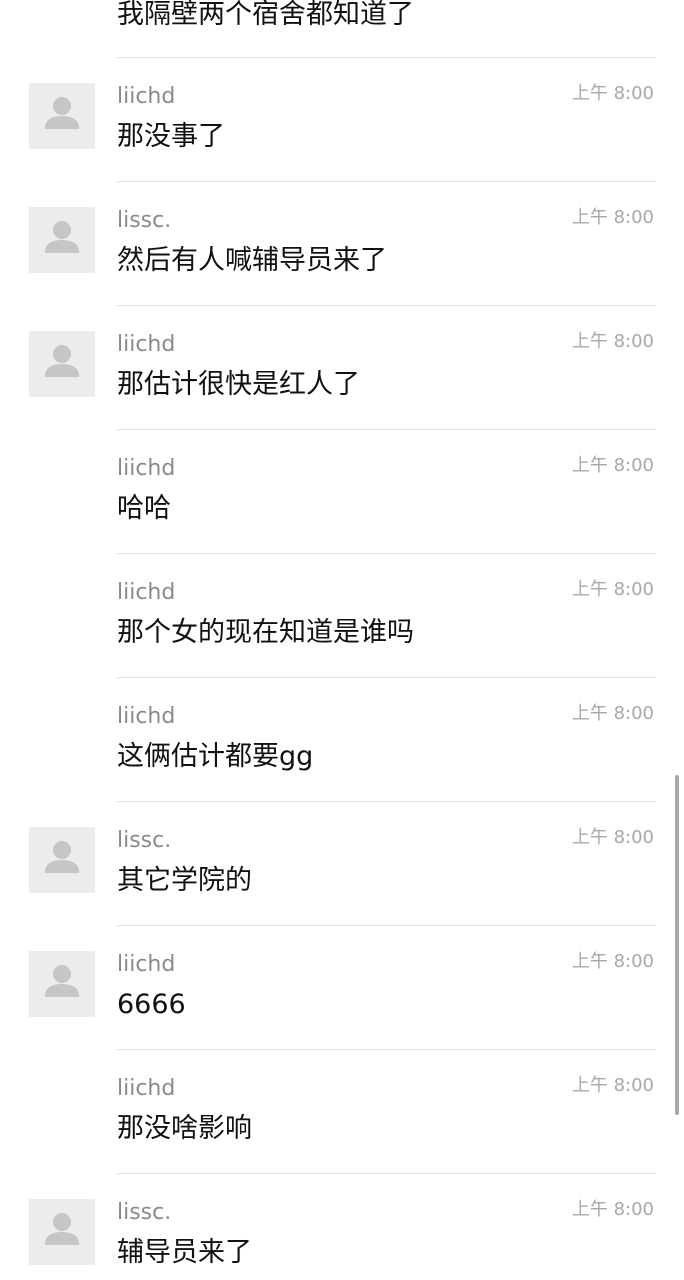 Image resolution: width=684 pixels, height=1280 pixels. Describe the element at coordinates (342, 244) in the screenshot. I see `message-item: lissc. 上午 8:00 然后有人喊辅导员来了` at that location.